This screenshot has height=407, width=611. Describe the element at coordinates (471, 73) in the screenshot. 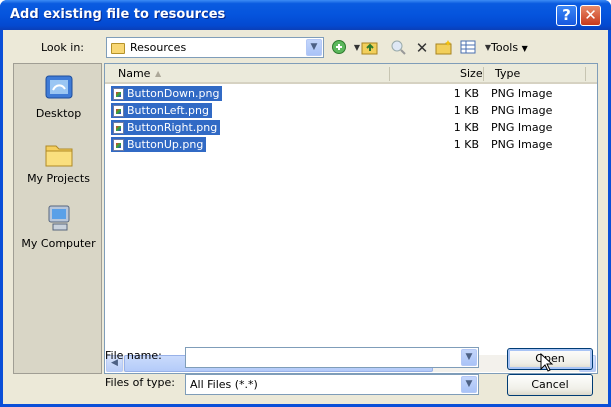

I see `column-size: Size` at that location.